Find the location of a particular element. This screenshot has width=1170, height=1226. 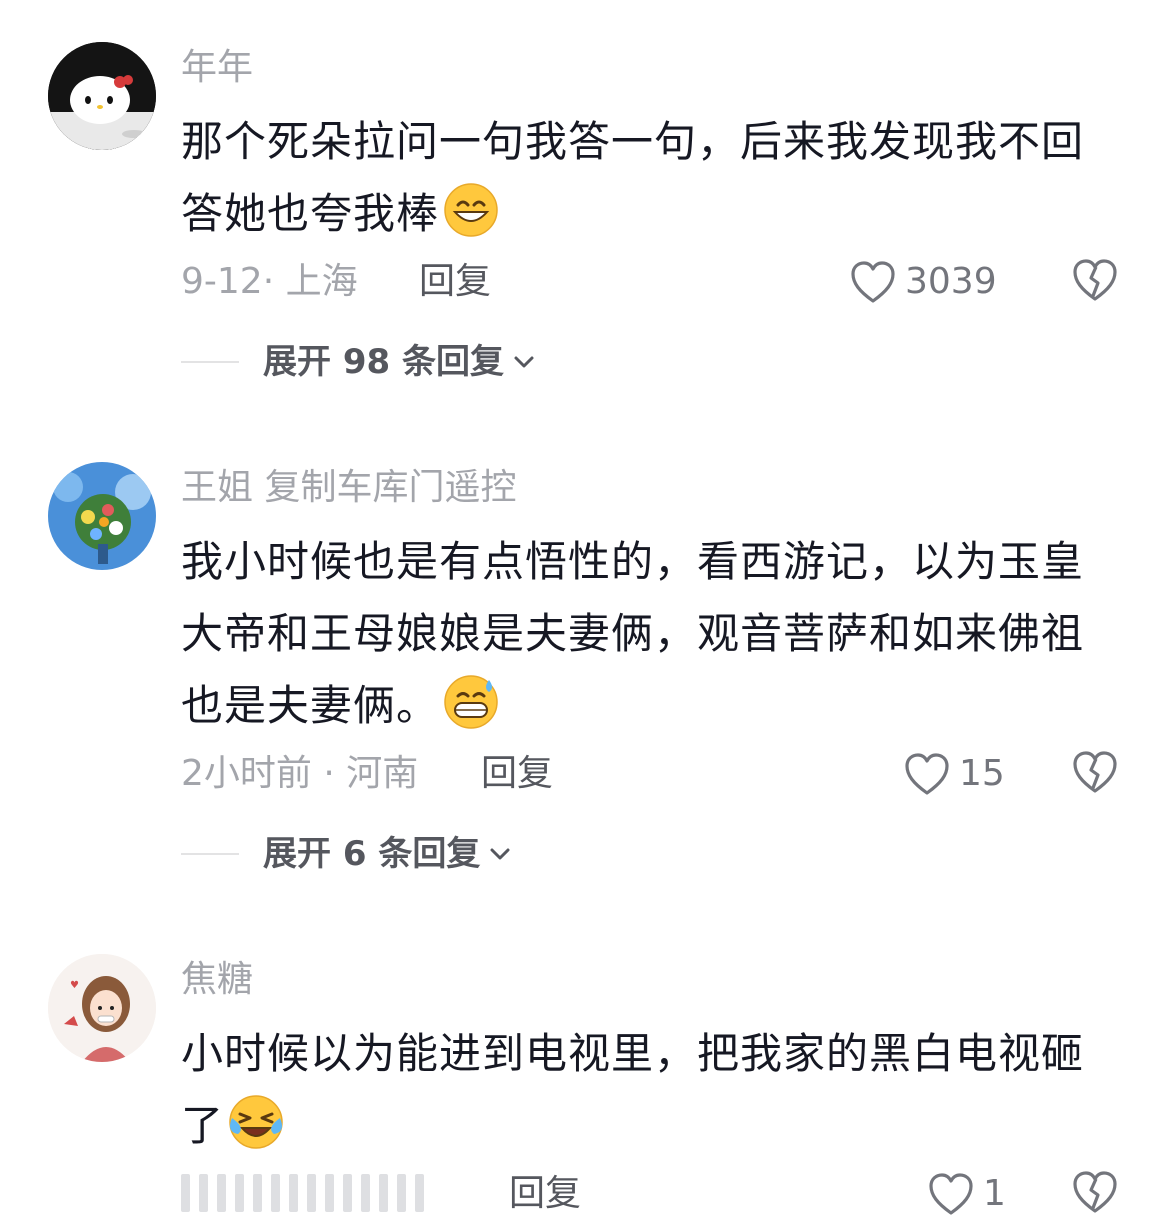

like-button: 3039 is located at coordinates (923, 282).